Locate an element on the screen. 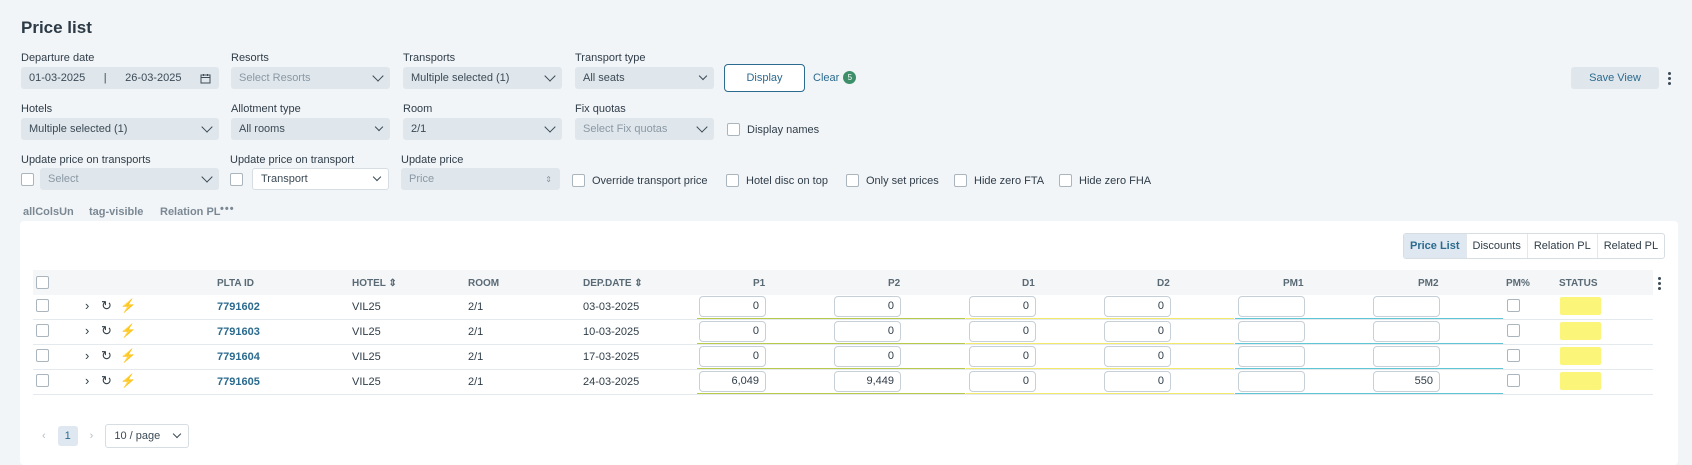  allotment-type-select: All rooms is located at coordinates (310, 129).